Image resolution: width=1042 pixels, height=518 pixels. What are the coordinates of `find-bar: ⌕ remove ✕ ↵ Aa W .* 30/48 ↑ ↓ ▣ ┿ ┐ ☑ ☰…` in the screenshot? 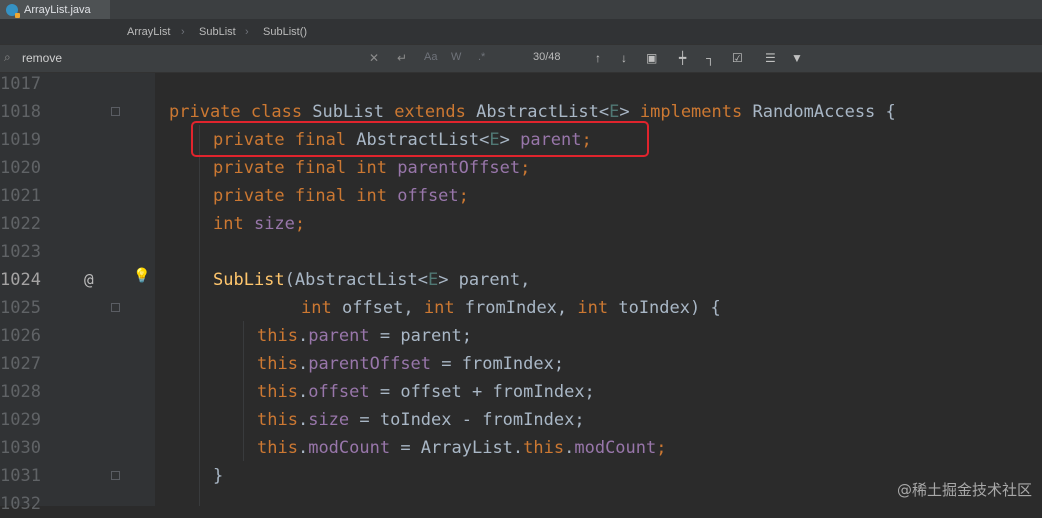 It's located at (521, 58).